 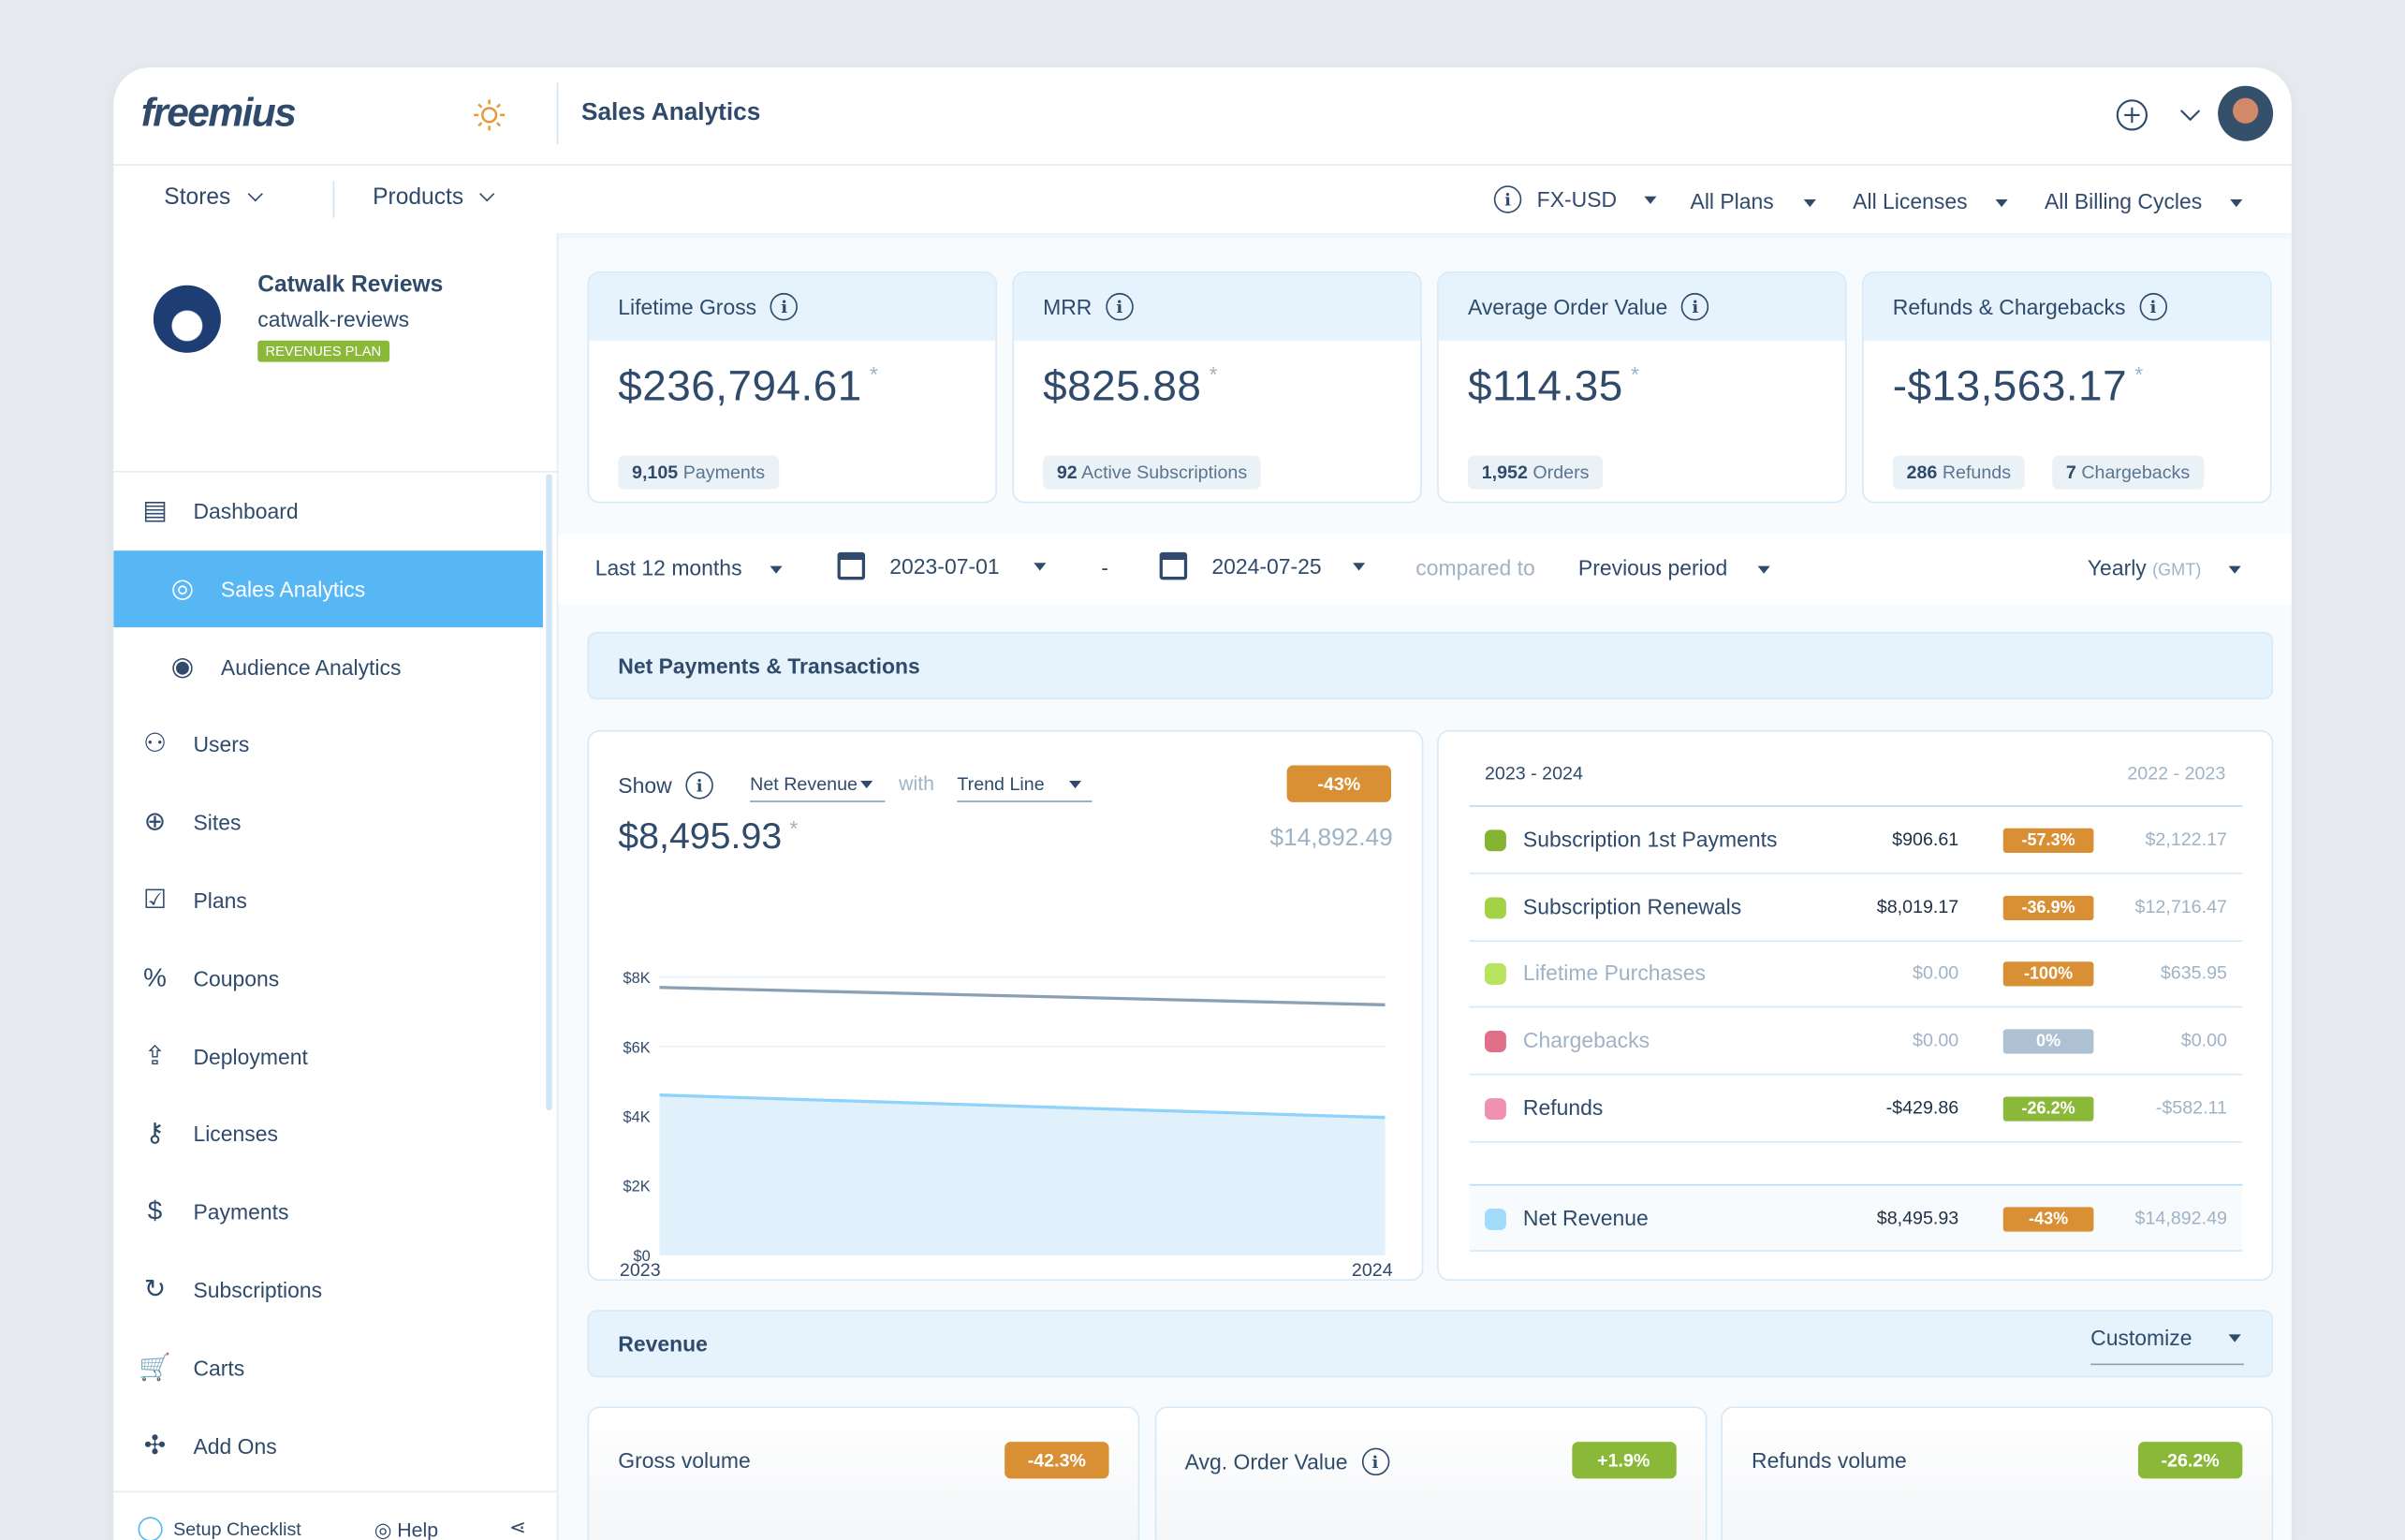 I want to click on sidebar-item-add-ons: ✣ Add Ons, so click(x=328, y=1445).